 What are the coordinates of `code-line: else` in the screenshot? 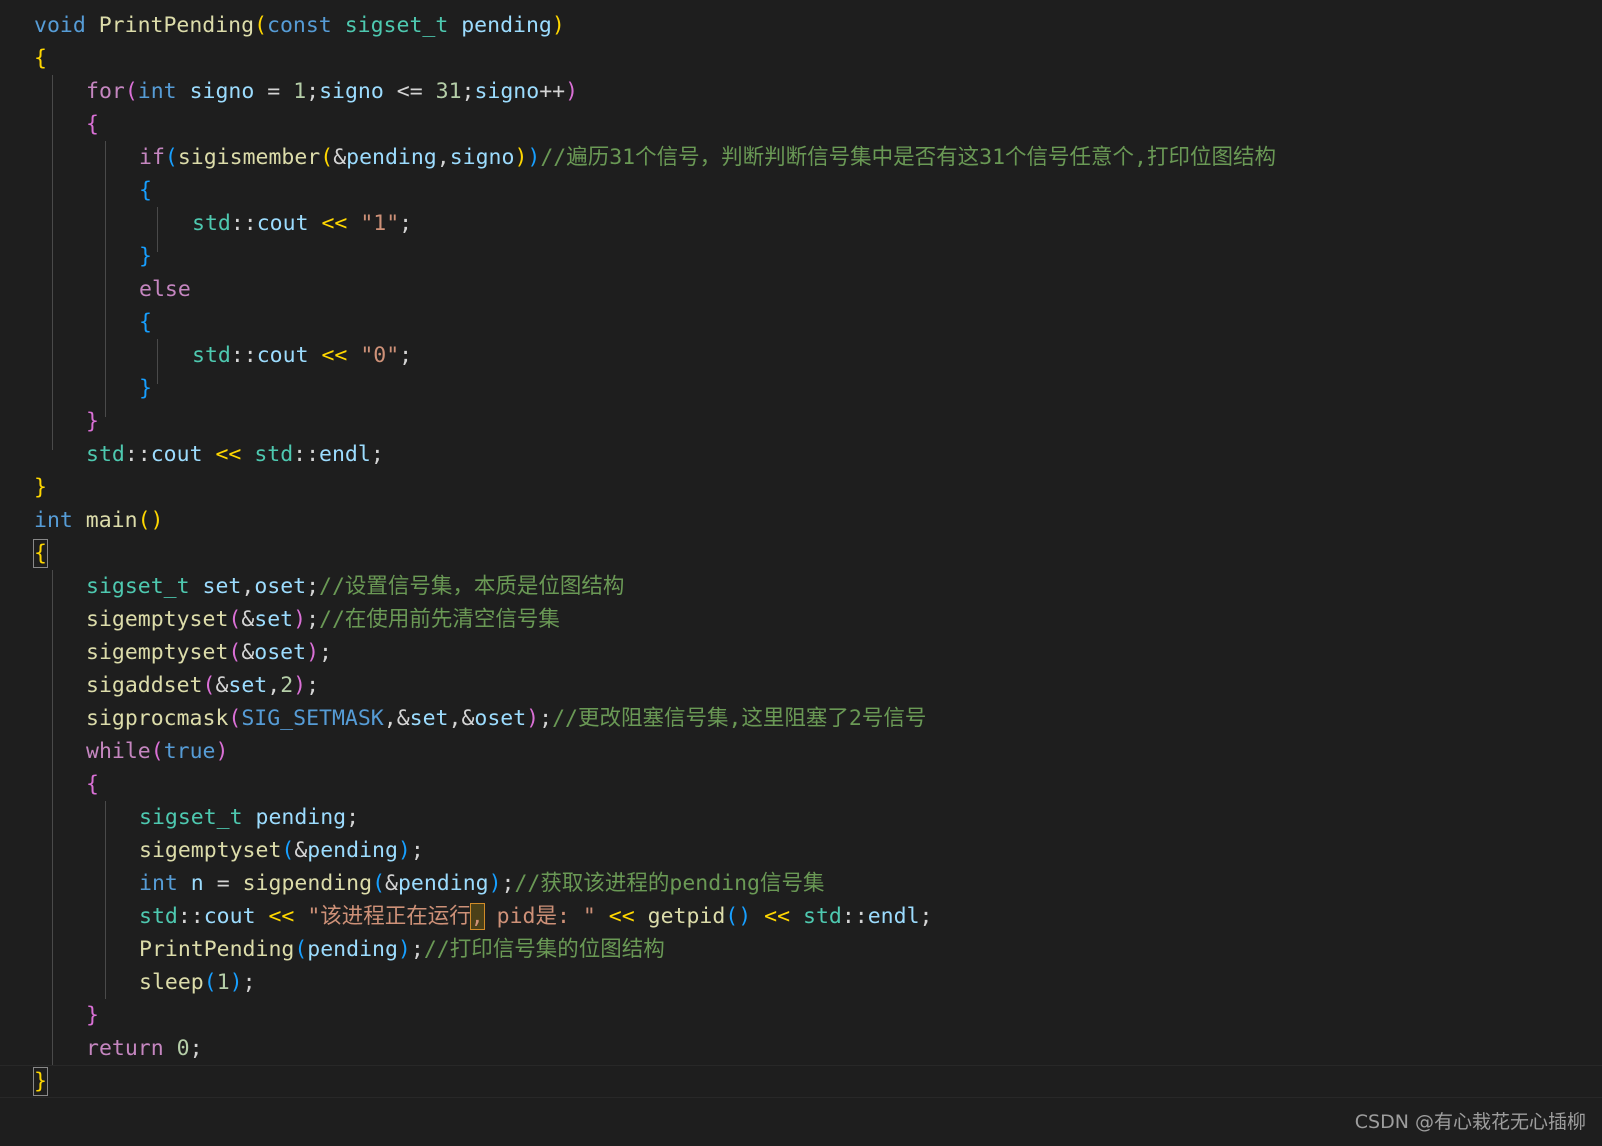 It's located at (801, 289).